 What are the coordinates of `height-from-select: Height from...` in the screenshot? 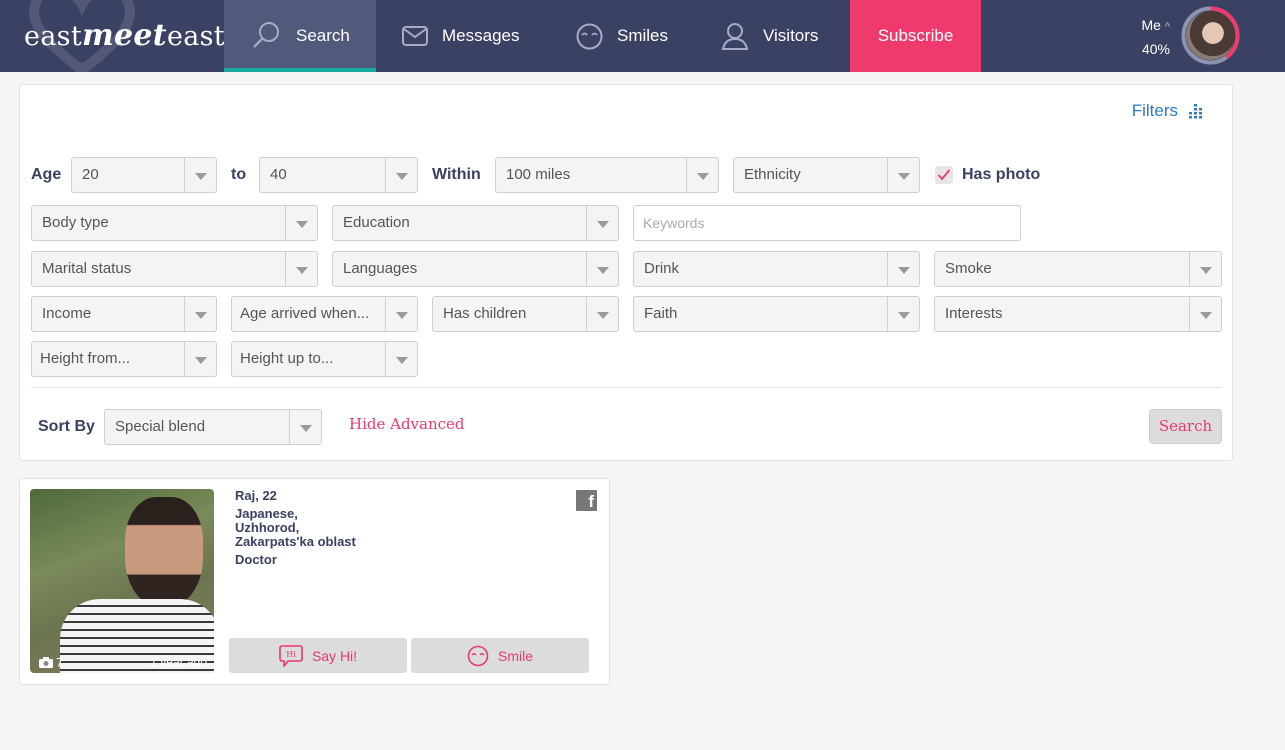 It's located at (124, 359).